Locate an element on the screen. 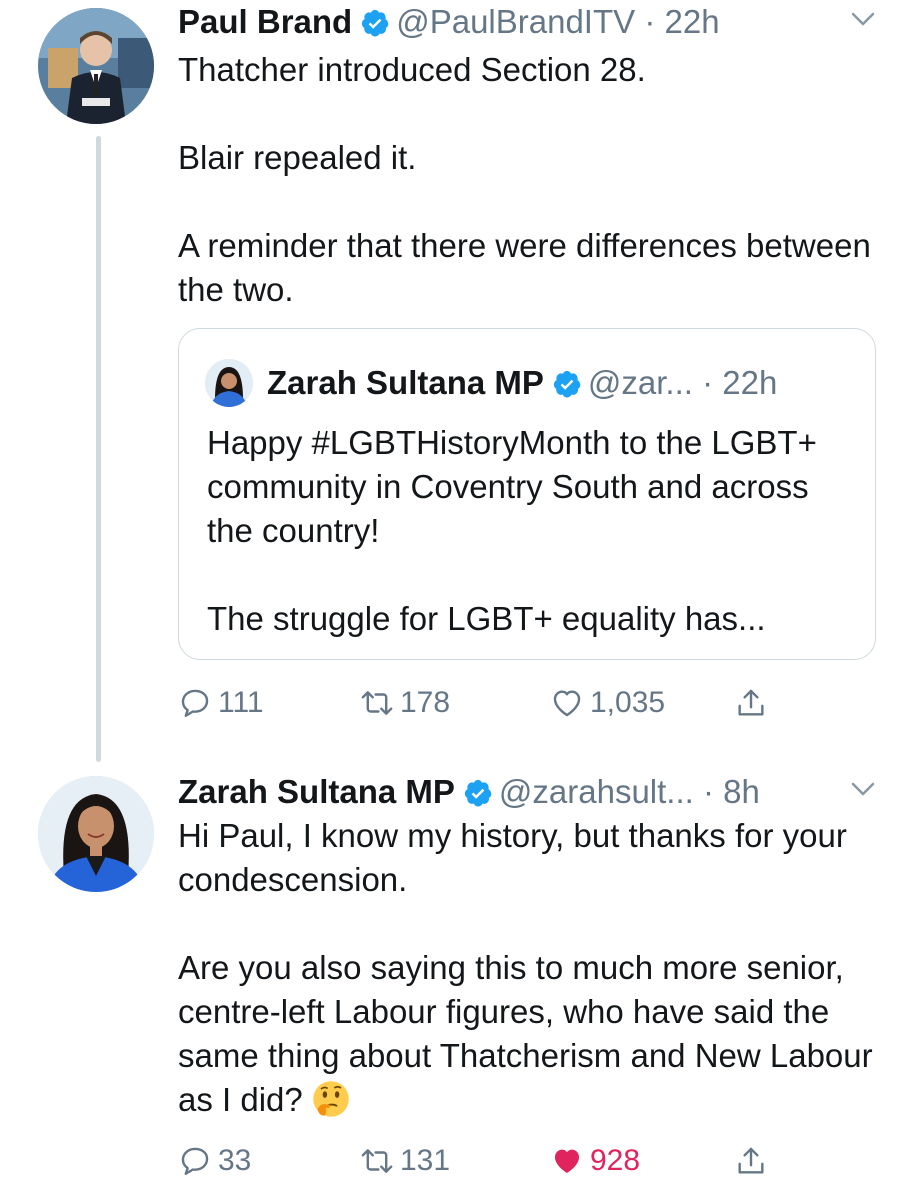 This screenshot has height=1200, width=918. tweet-header: Paul Brand @PaulBrandITV · 22h is located at coordinates (528, 23).